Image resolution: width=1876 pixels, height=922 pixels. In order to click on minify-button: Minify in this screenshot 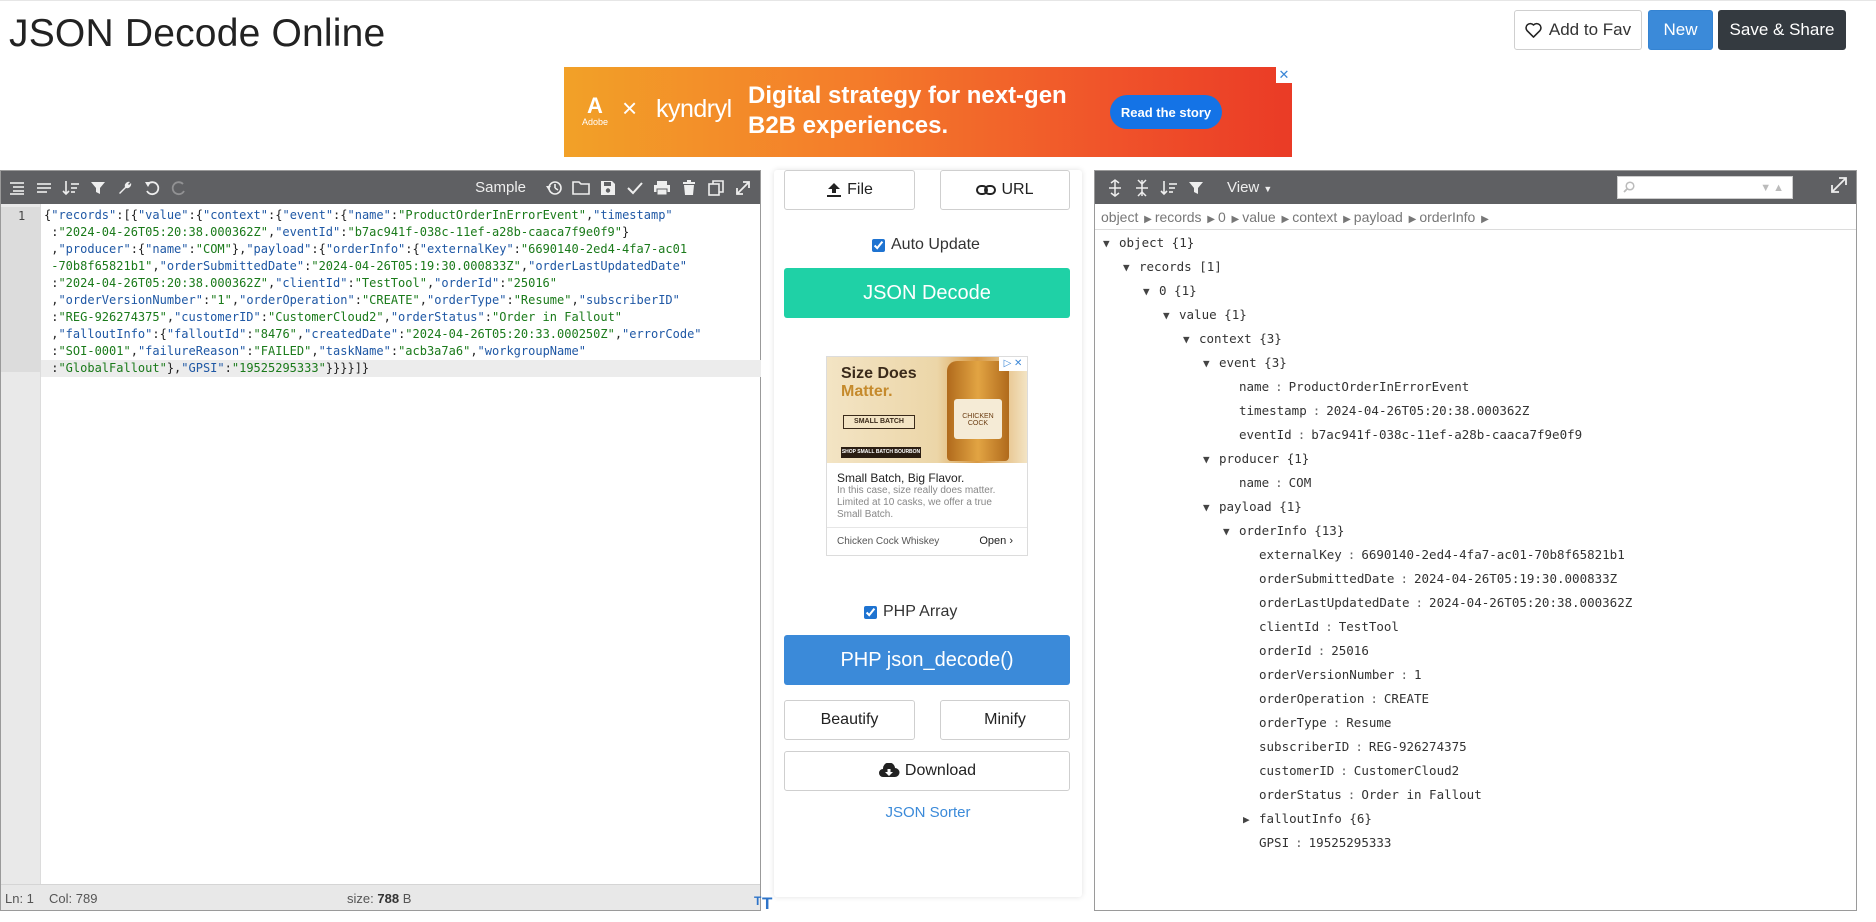, I will do `click(1005, 720)`.